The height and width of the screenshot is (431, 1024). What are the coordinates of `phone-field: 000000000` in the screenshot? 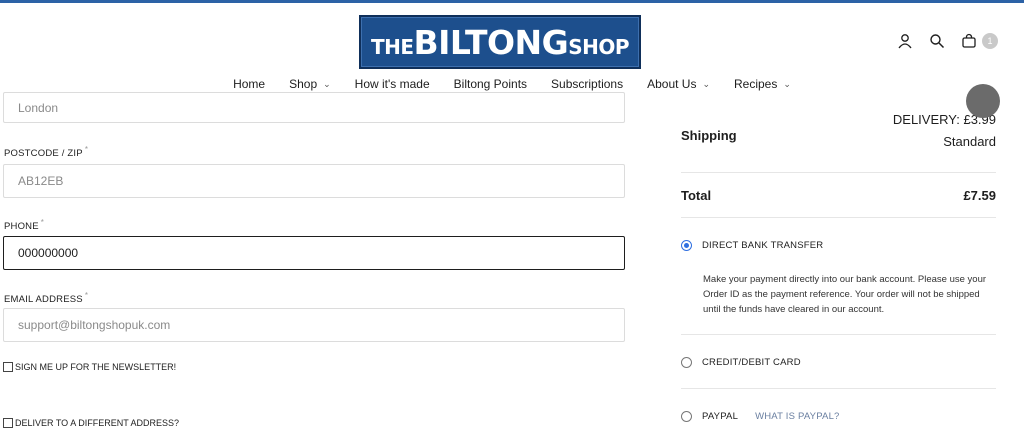 It's located at (314, 253).